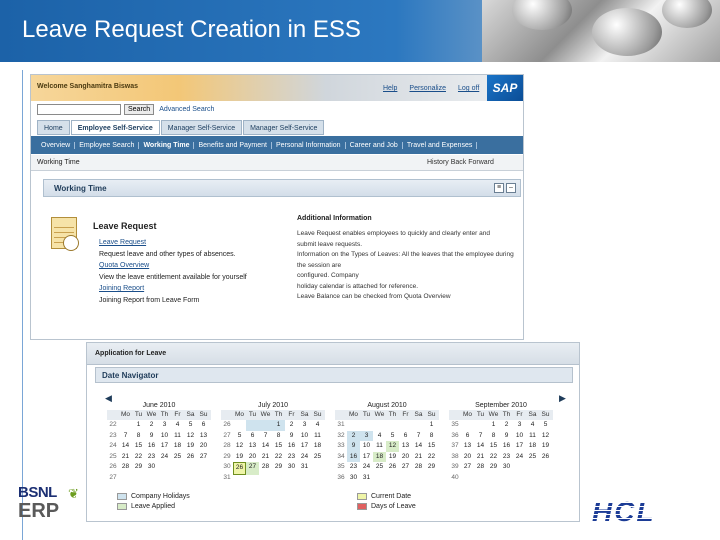 The image size is (720, 540). I want to click on day-cell: 10, so click(519, 436).